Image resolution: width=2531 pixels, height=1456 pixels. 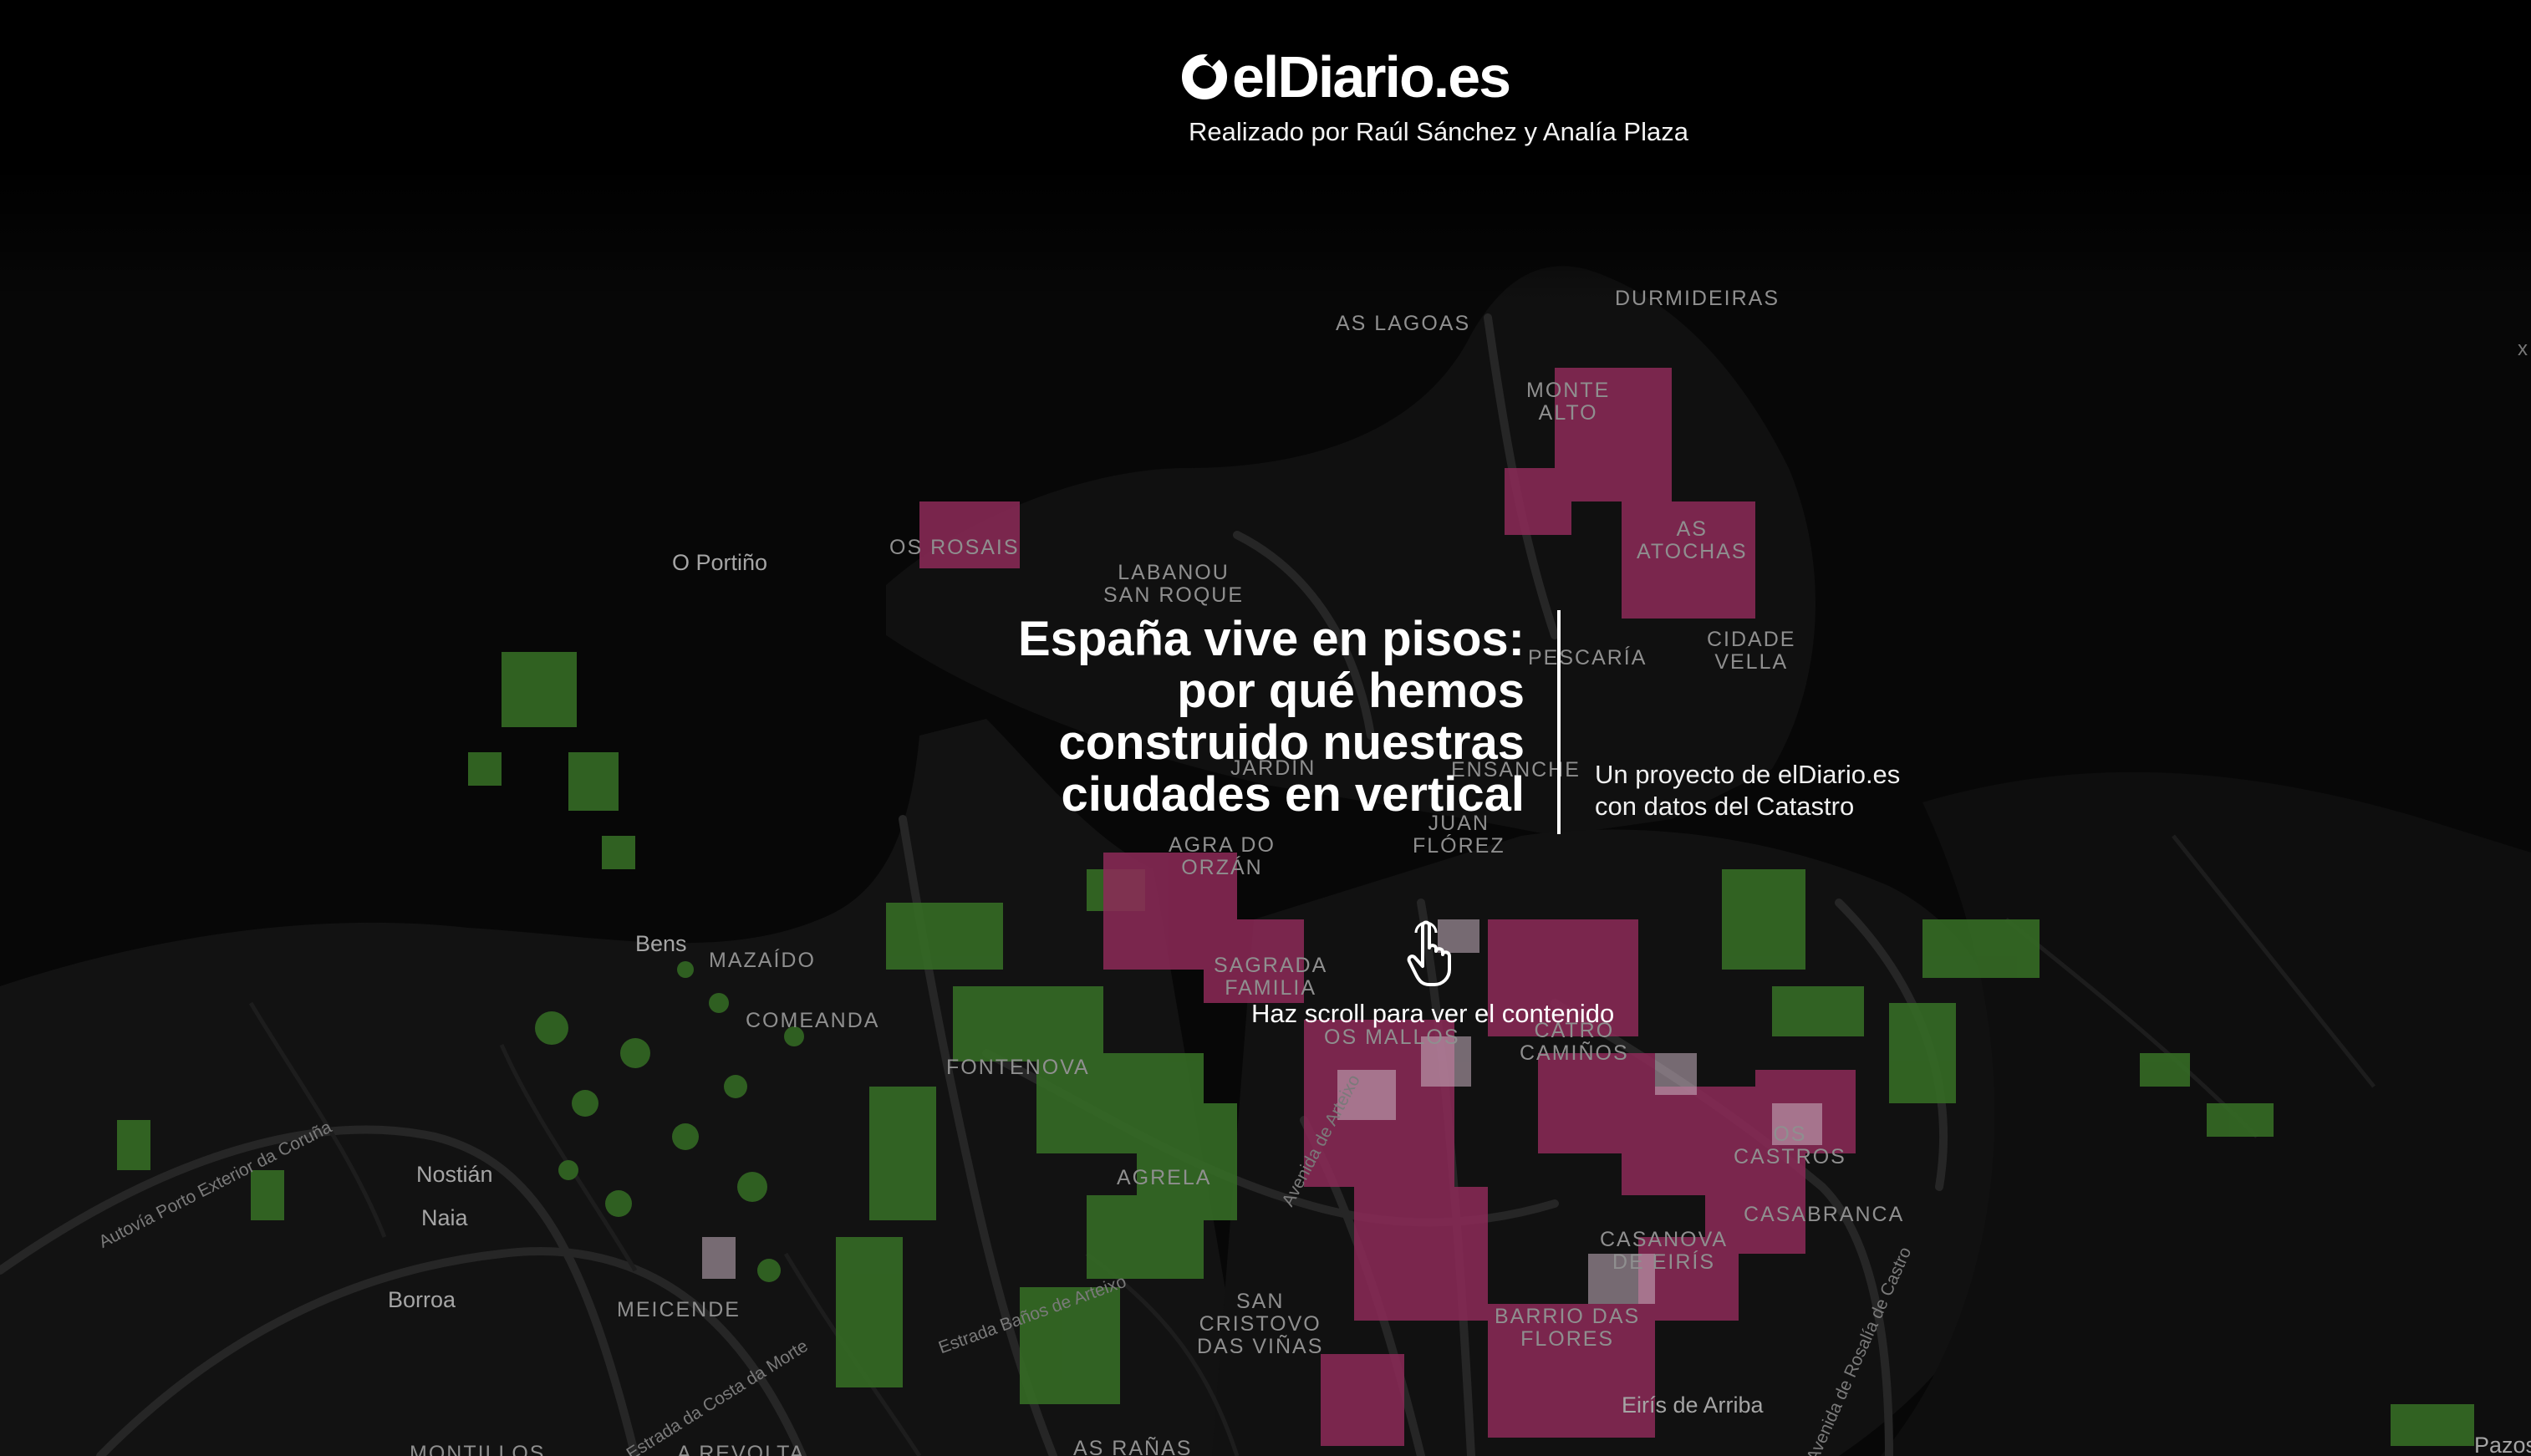 I want to click on logo-mark-icon, so click(x=1204, y=76).